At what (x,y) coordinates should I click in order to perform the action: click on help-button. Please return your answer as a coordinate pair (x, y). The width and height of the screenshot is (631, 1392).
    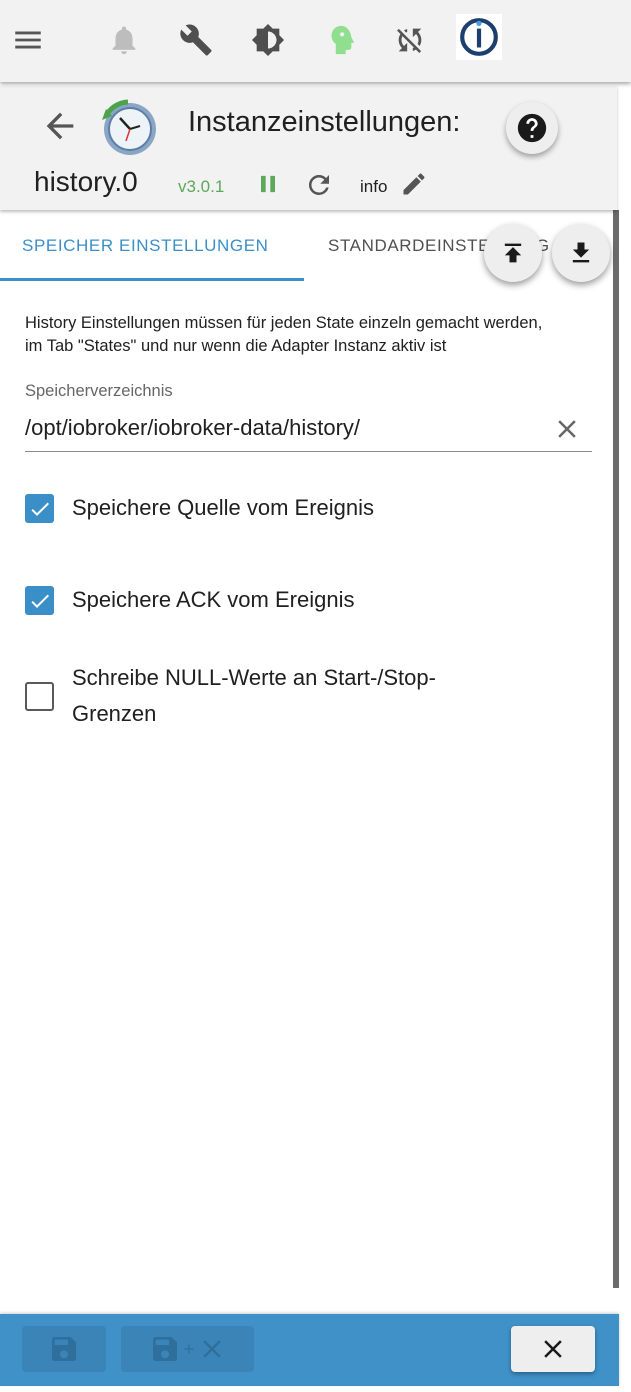
    Looking at the image, I should click on (532, 128).